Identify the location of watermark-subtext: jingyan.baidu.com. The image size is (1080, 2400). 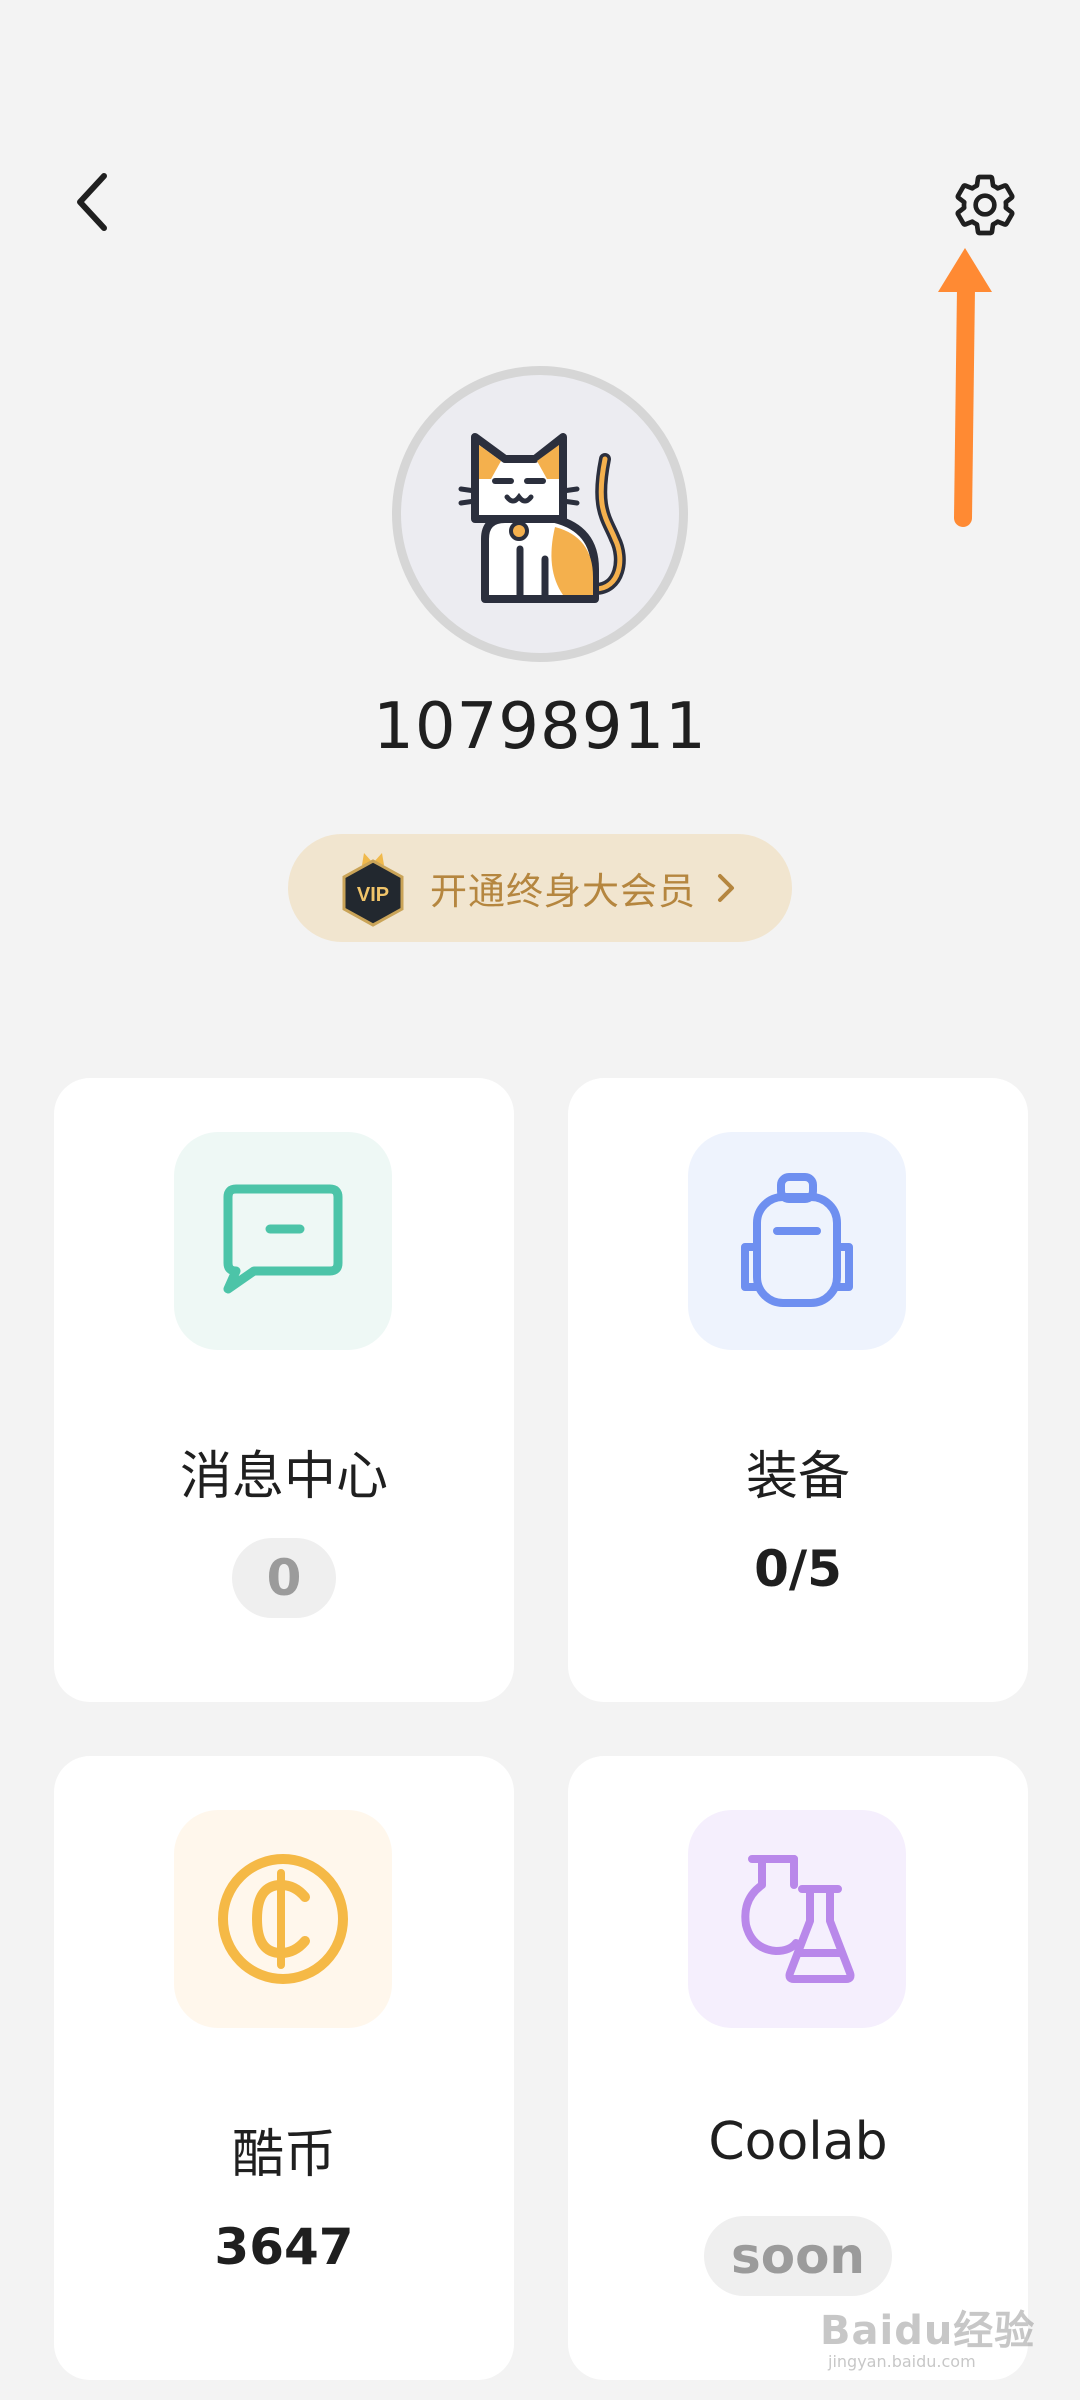
(902, 2361).